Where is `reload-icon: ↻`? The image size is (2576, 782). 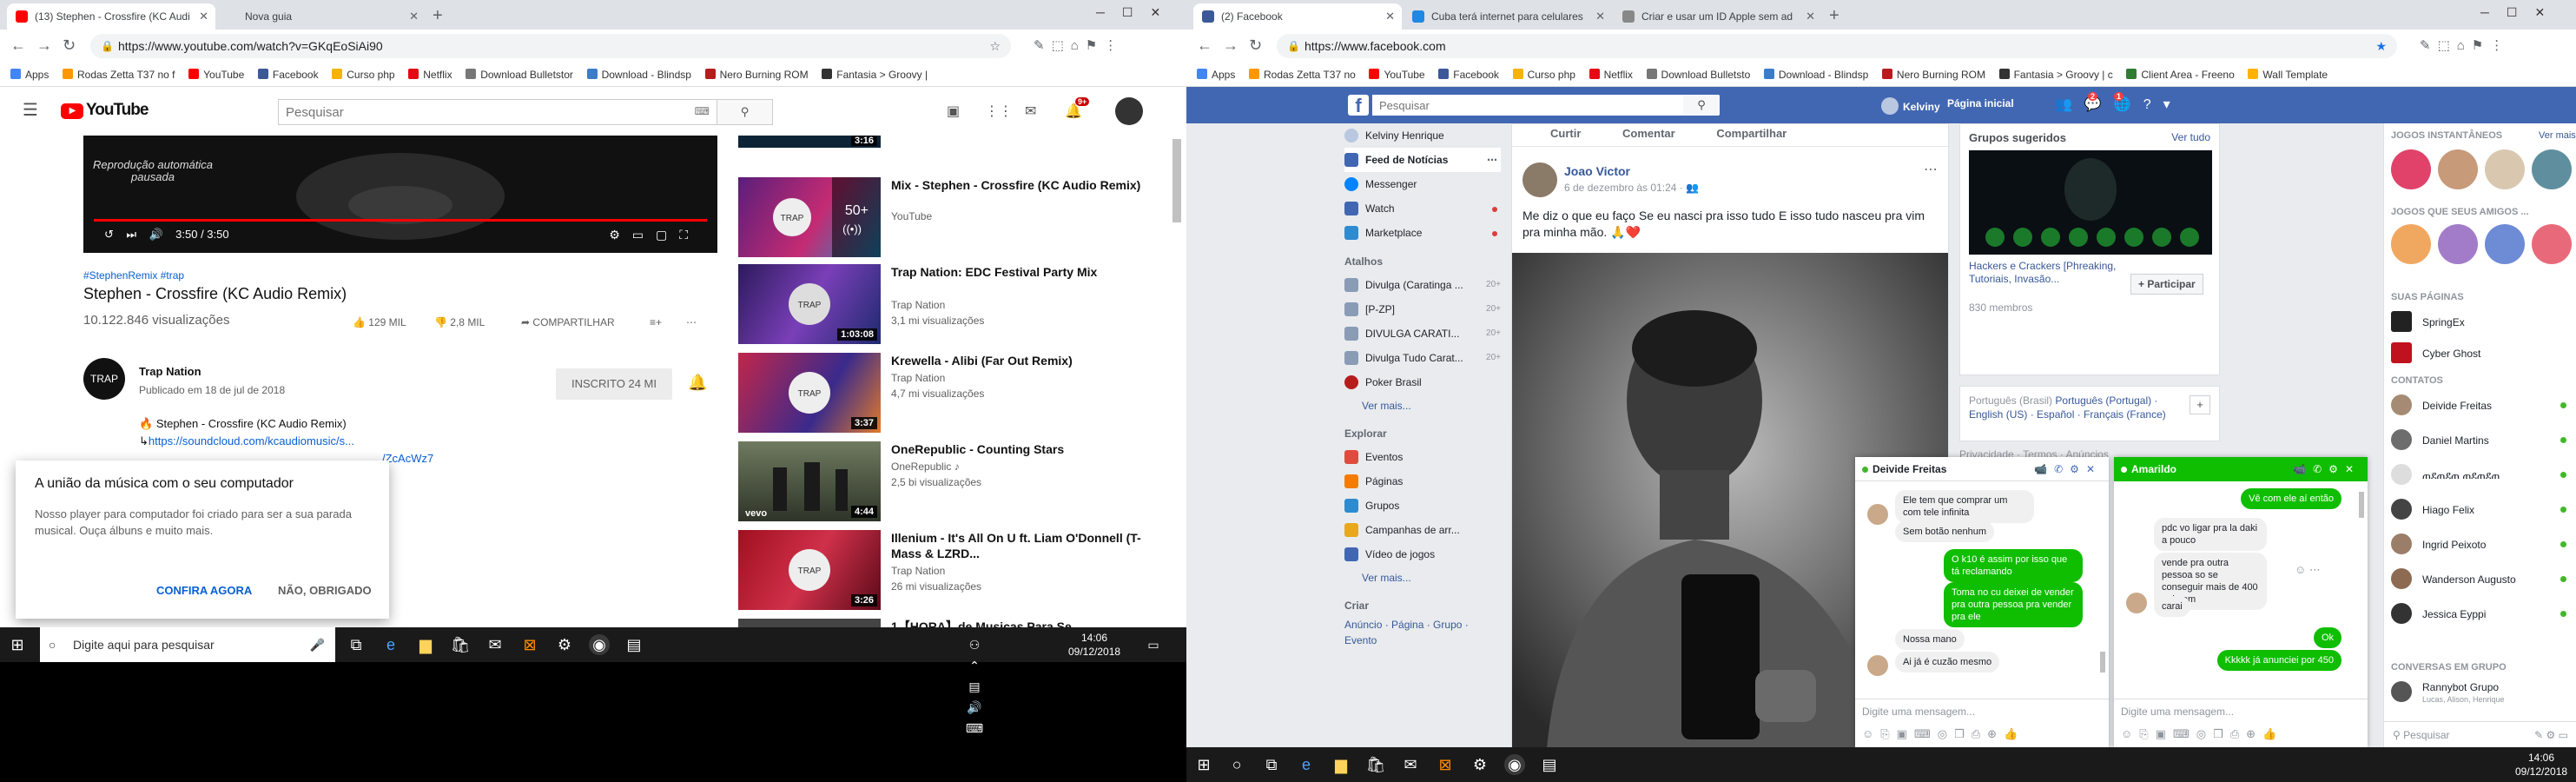 reload-icon: ↻ is located at coordinates (1255, 45).